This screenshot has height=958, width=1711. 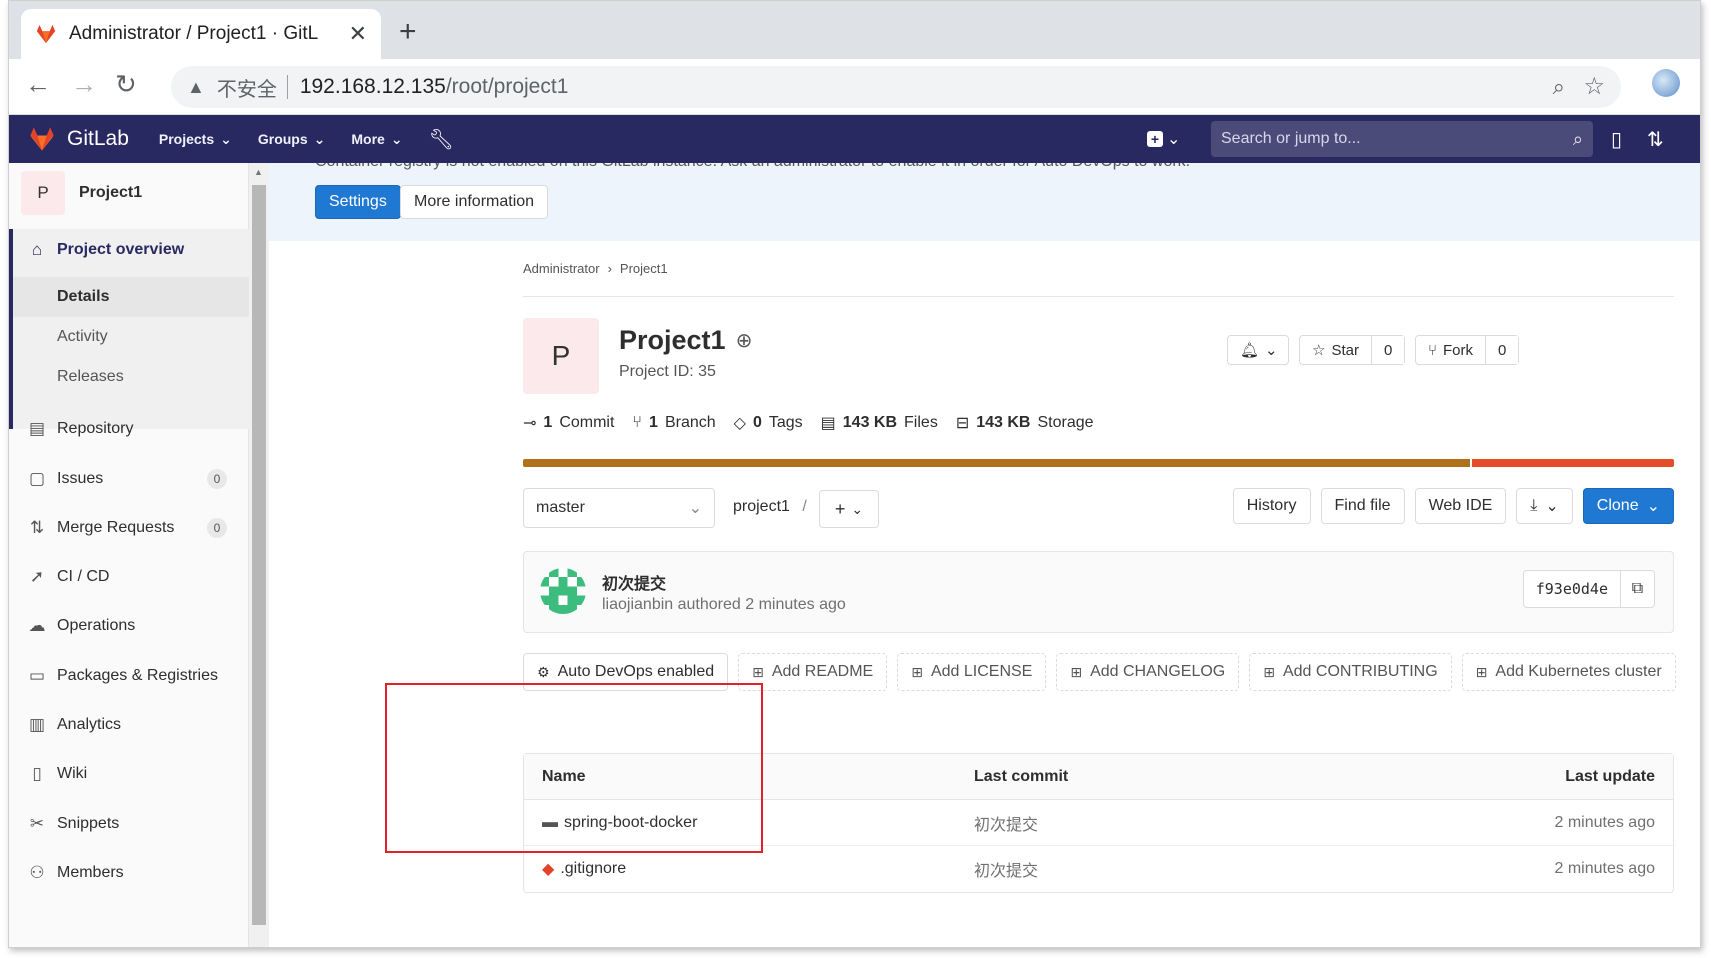 I want to click on sidebar-item-label: Issues, so click(x=80, y=478).